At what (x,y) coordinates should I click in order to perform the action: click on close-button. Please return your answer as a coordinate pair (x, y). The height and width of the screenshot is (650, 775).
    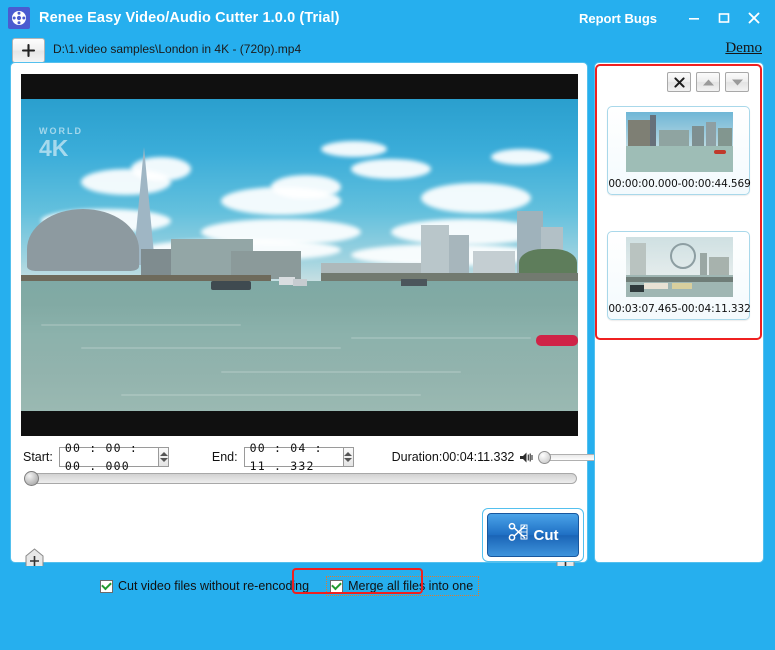
    Looking at the image, I should click on (754, 18).